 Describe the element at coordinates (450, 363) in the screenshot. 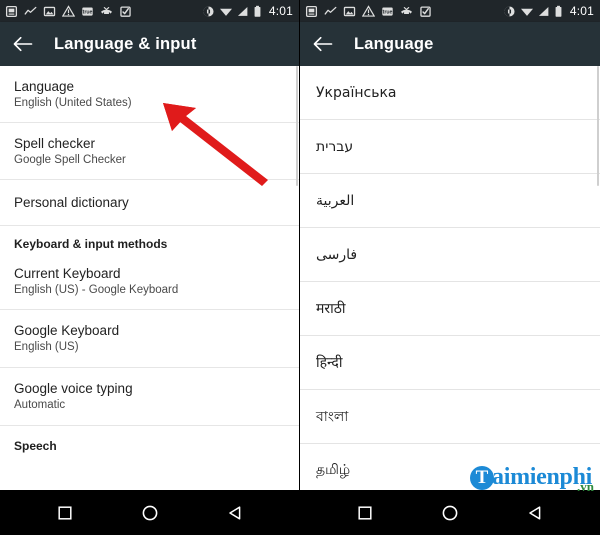

I see `list-item-hindi: हिन्दी` at that location.